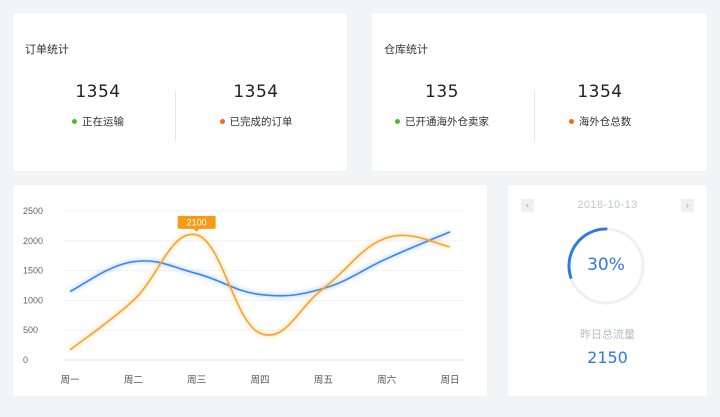  What do you see at coordinates (442, 92) in the screenshot?
I see `stat-value: 135` at bounding box center [442, 92].